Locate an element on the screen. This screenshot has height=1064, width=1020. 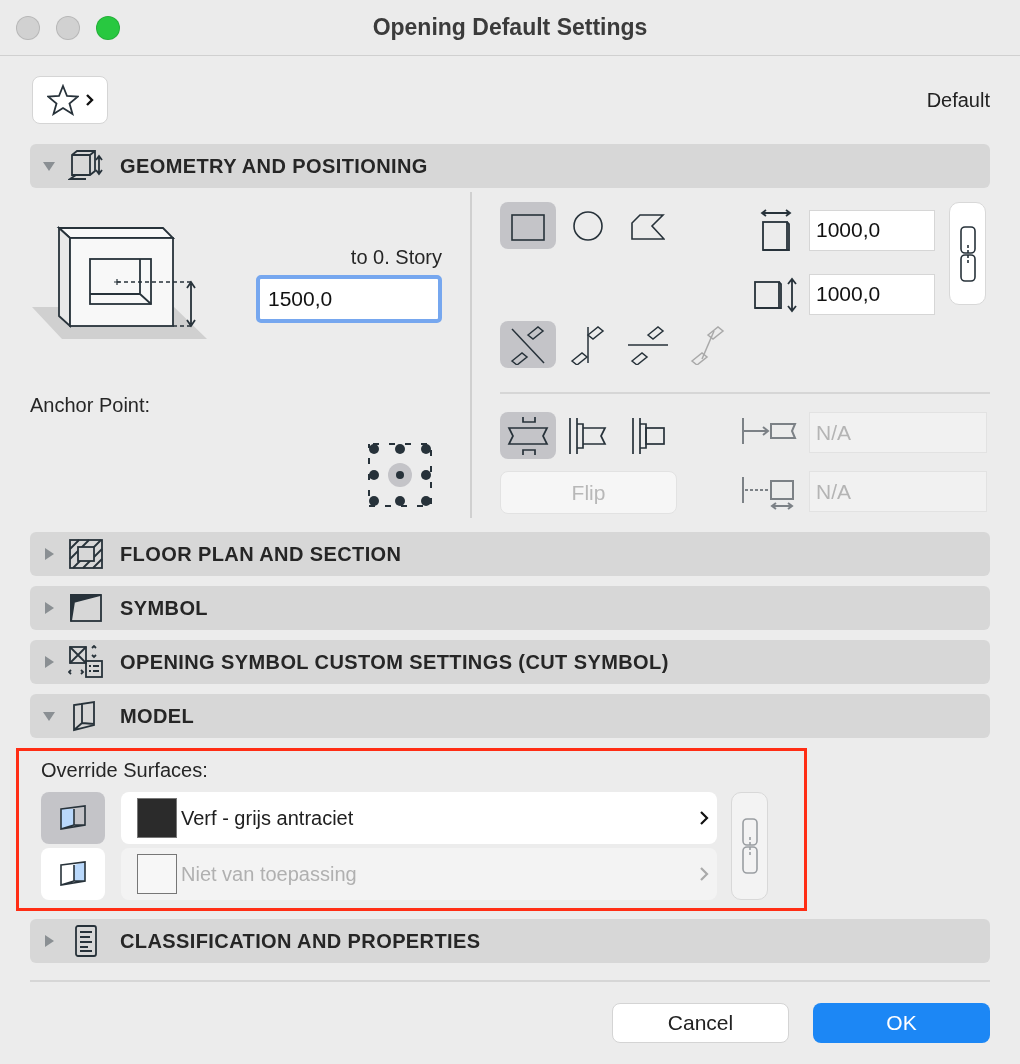
placement-button is located at coordinates (528, 435).